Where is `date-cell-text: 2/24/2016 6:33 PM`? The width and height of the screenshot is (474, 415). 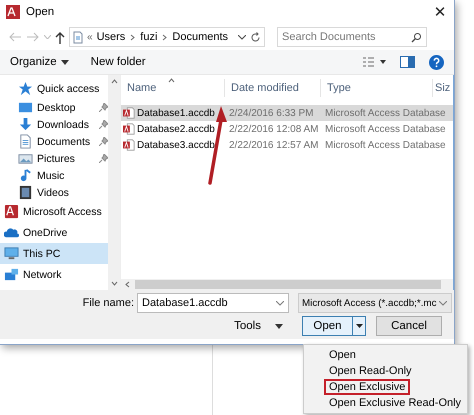 date-cell-text: 2/24/2016 6:33 PM is located at coordinates (271, 113).